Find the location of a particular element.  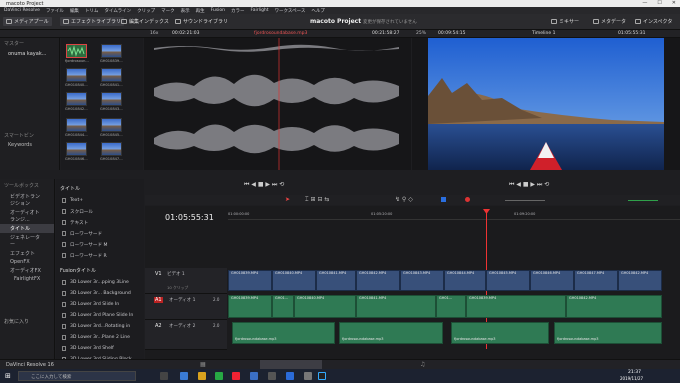

fx-tree-item: ビデオトランジション is located at coordinates (27, 200).